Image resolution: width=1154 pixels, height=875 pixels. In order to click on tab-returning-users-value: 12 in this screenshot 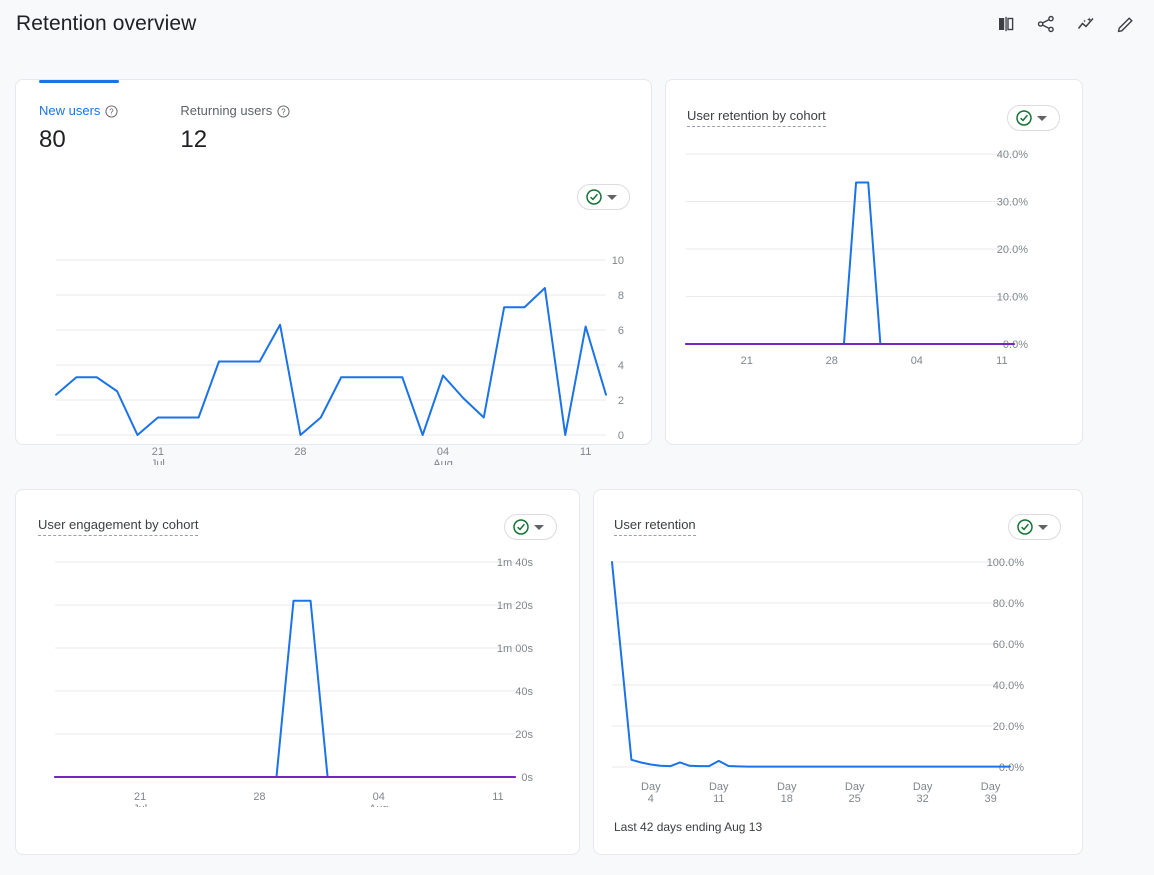, I will do `click(194, 139)`.